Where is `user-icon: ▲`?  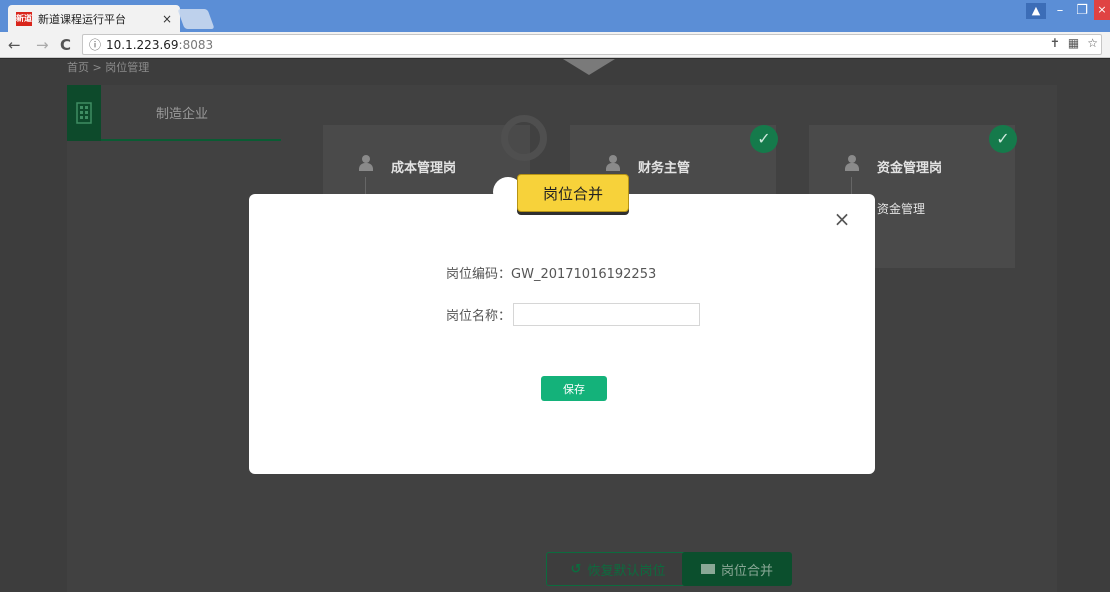
user-icon: ▲ is located at coordinates (1036, 11).